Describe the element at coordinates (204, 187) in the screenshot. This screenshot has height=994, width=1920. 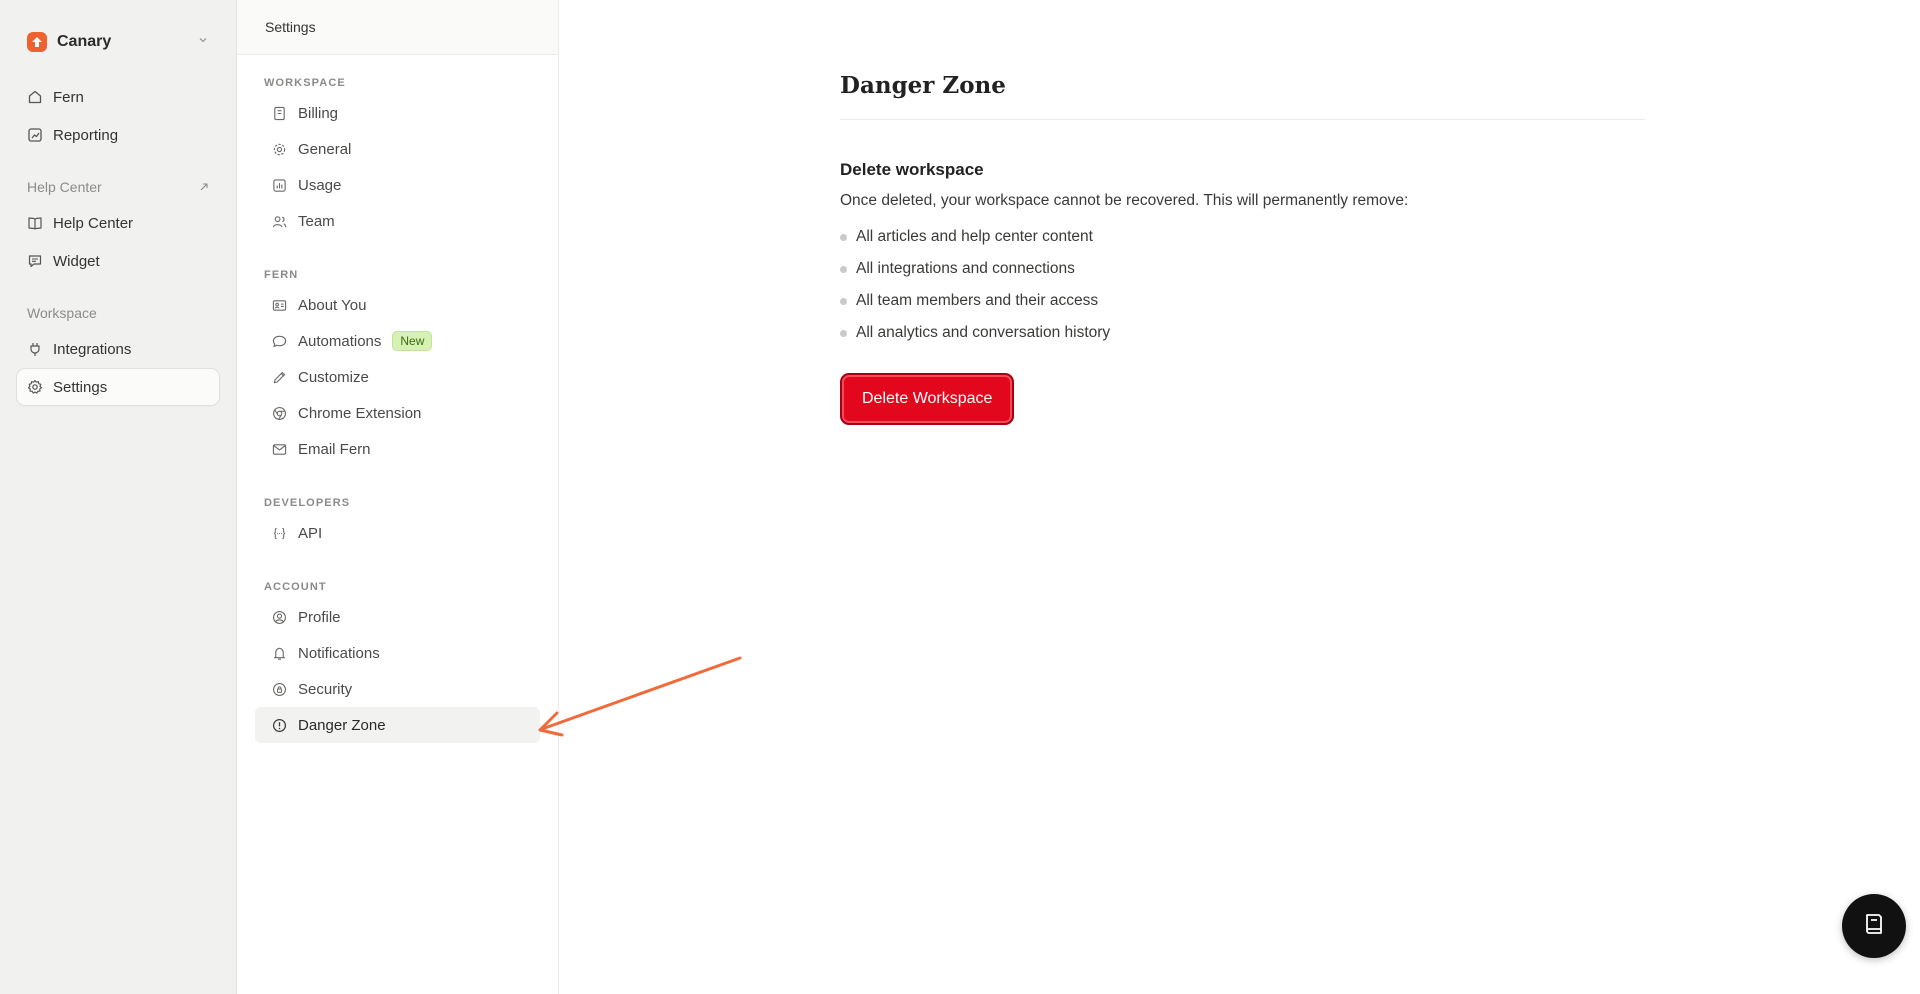
I see `external-link-icon` at that location.